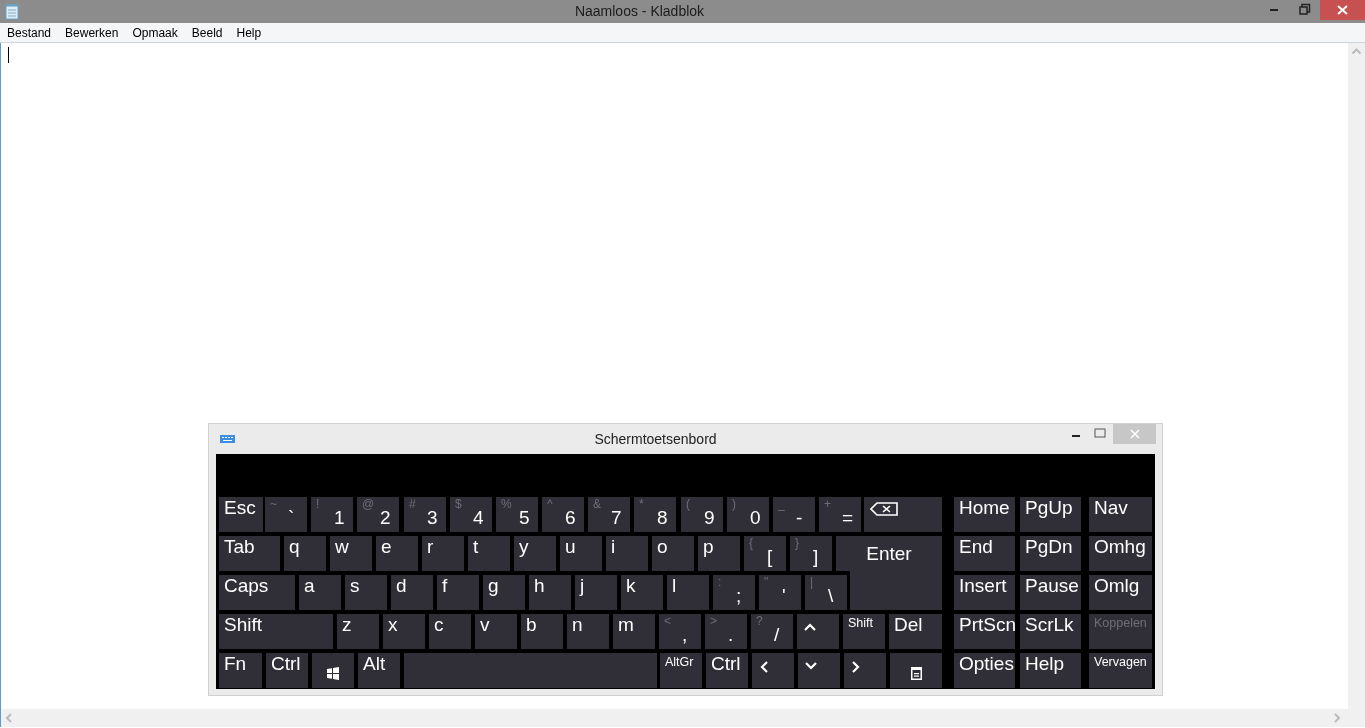 This screenshot has width=1365, height=728. What do you see at coordinates (688, 592) in the screenshot?
I see `key: l` at bounding box center [688, 592].